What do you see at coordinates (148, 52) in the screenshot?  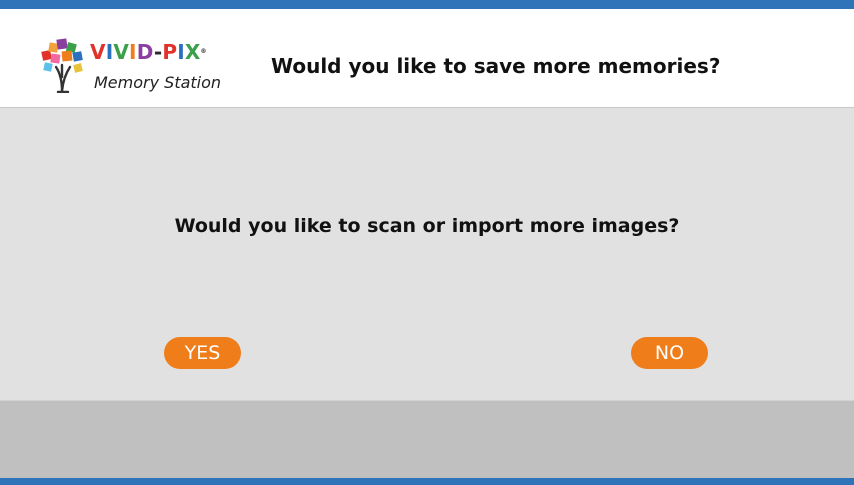 I see `logo-brand-text: VIVID-PIX®` at bounding box center [148, 52].